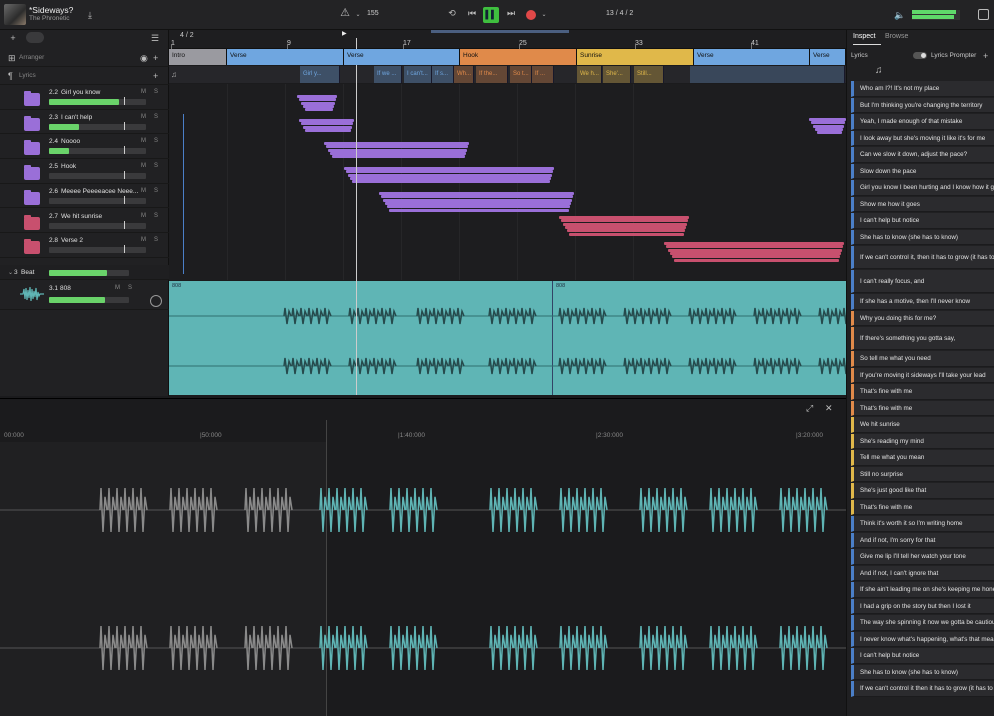 The image size is (994, 716). Describe the element at coordinates (13, 38) in the screenshot. I see `add-track-icon: +` at that location.